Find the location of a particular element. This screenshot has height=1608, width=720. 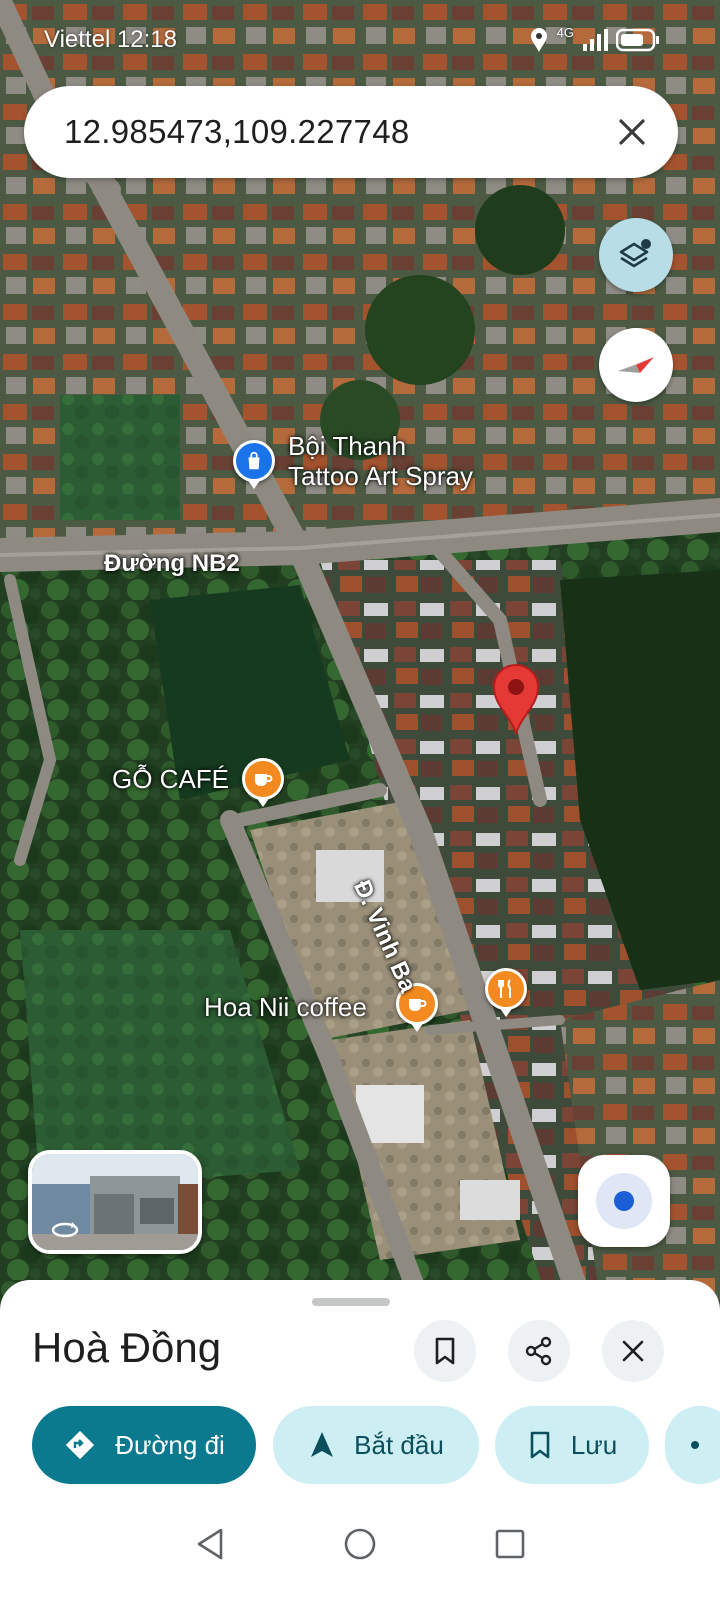

shop-poi-marker is located at coordinates (254, 461).